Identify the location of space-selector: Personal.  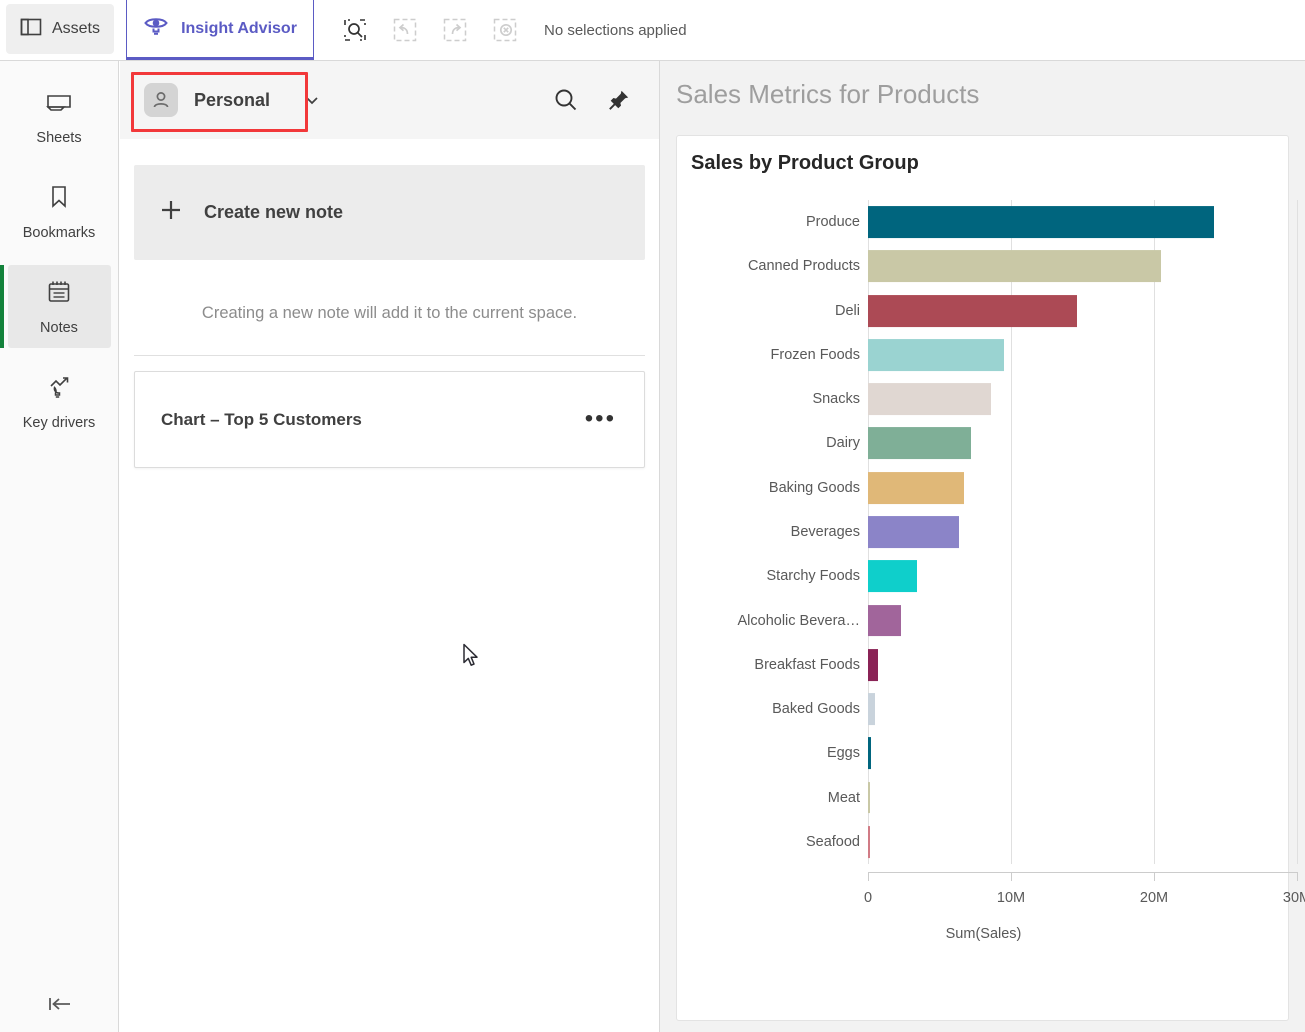
(207, 100).